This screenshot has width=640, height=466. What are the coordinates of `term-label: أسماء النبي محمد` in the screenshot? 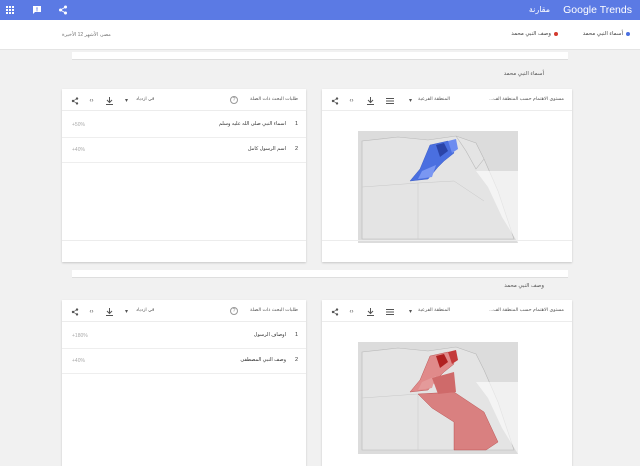 It's located at (602, 34).